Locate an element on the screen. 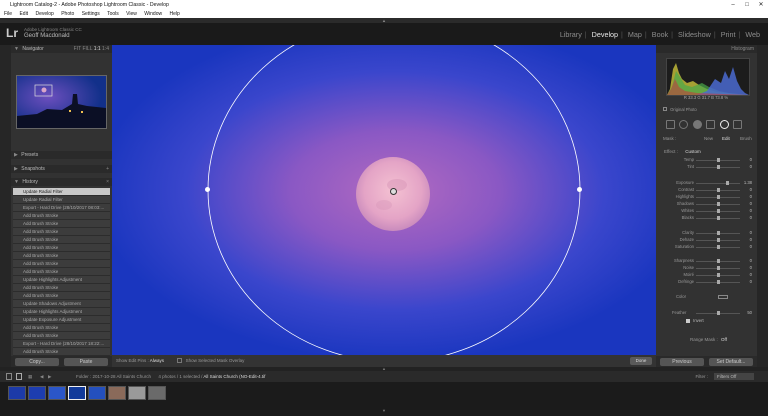 The width and height of the screenshot is (768, 416). maximize-icon: □ is located at coordinates (747, 5).